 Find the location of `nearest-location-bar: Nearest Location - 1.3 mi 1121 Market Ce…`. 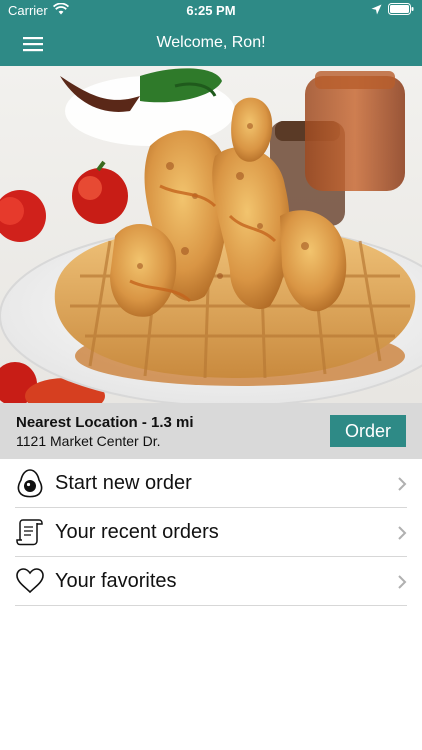

nearest-location-bar: Nearest Location - 1.3 mi 1121 Market Ce… is located at coordinates (211, 431).